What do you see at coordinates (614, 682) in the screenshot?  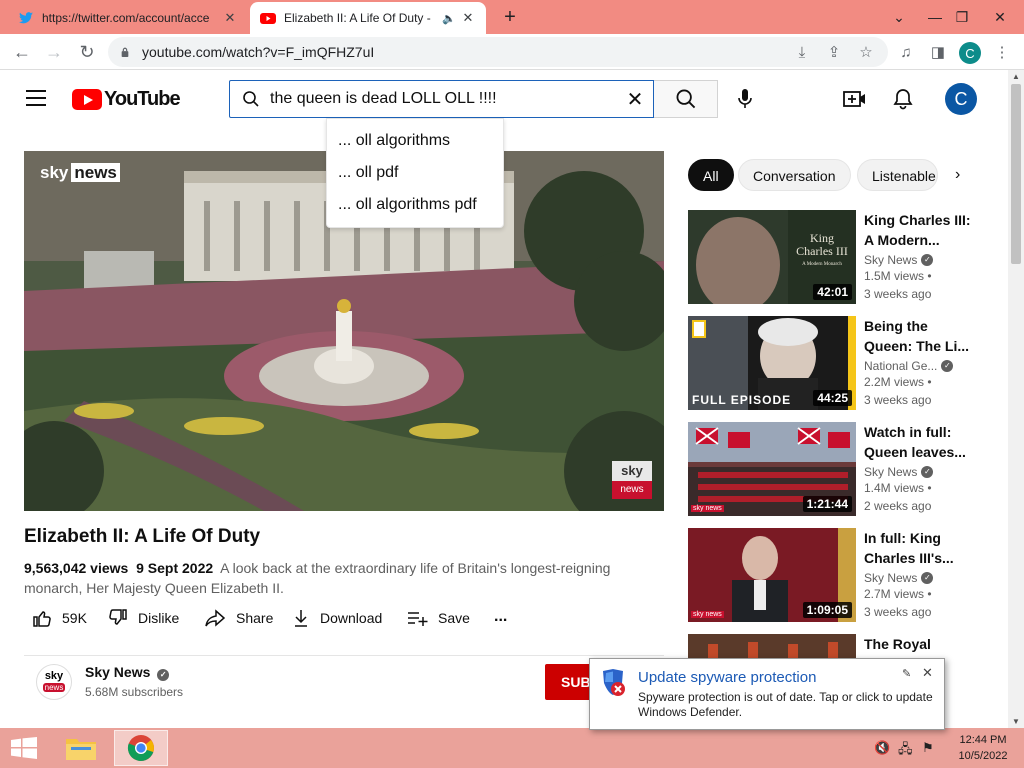 I see `shield-warning-icon` at bounding box center [614, 682].